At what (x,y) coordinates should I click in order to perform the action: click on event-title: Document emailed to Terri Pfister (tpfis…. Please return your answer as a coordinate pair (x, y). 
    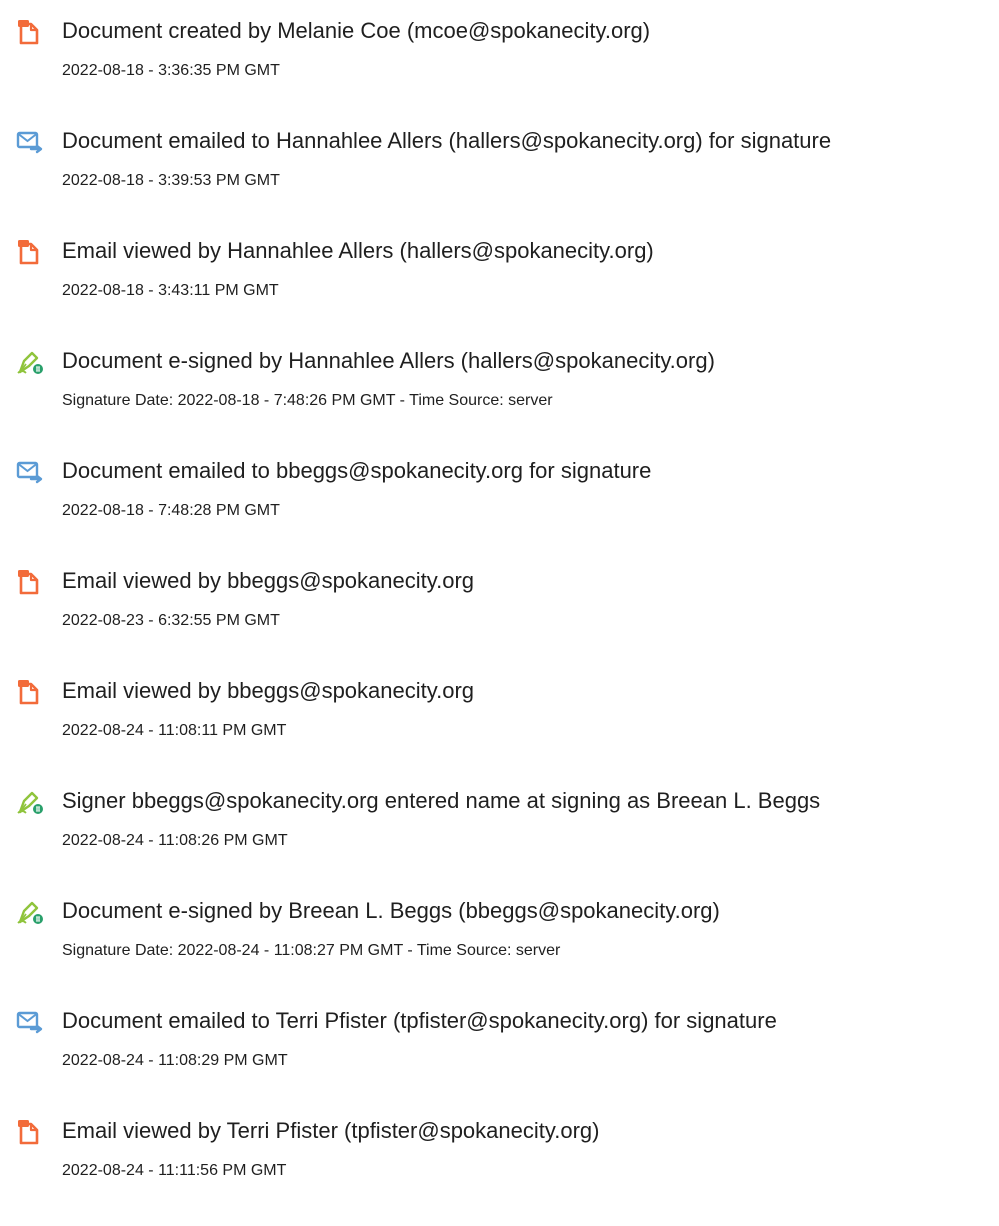
    Looking at the image, I should click on (419, 1020).